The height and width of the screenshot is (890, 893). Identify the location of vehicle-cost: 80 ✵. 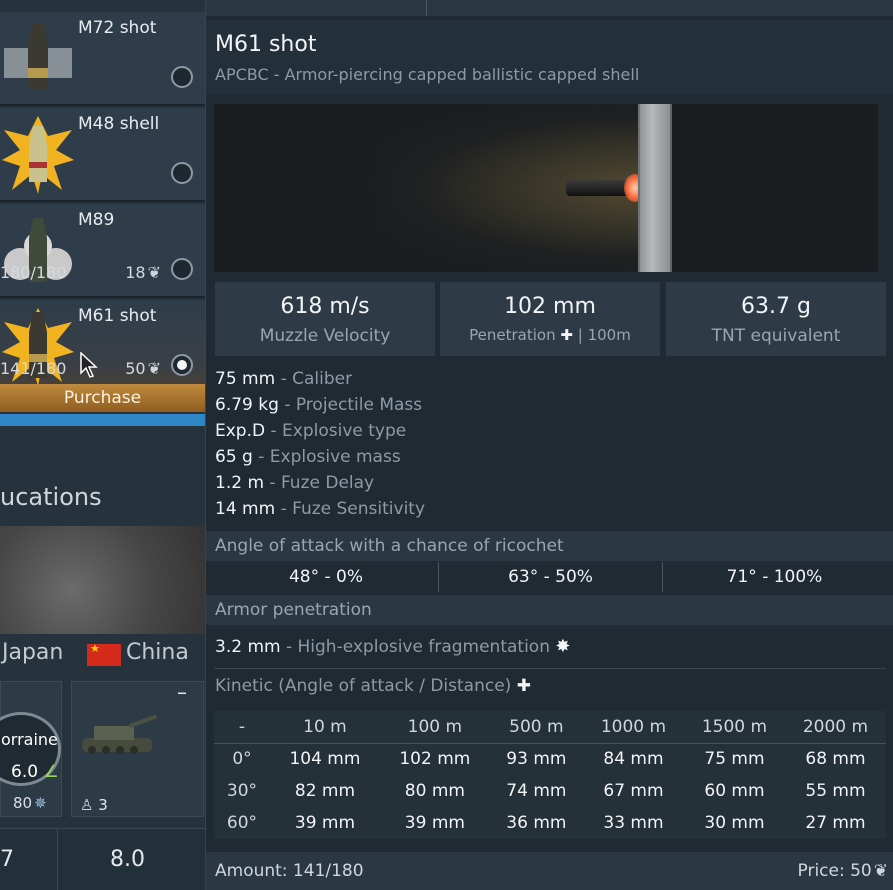
(30, 803).